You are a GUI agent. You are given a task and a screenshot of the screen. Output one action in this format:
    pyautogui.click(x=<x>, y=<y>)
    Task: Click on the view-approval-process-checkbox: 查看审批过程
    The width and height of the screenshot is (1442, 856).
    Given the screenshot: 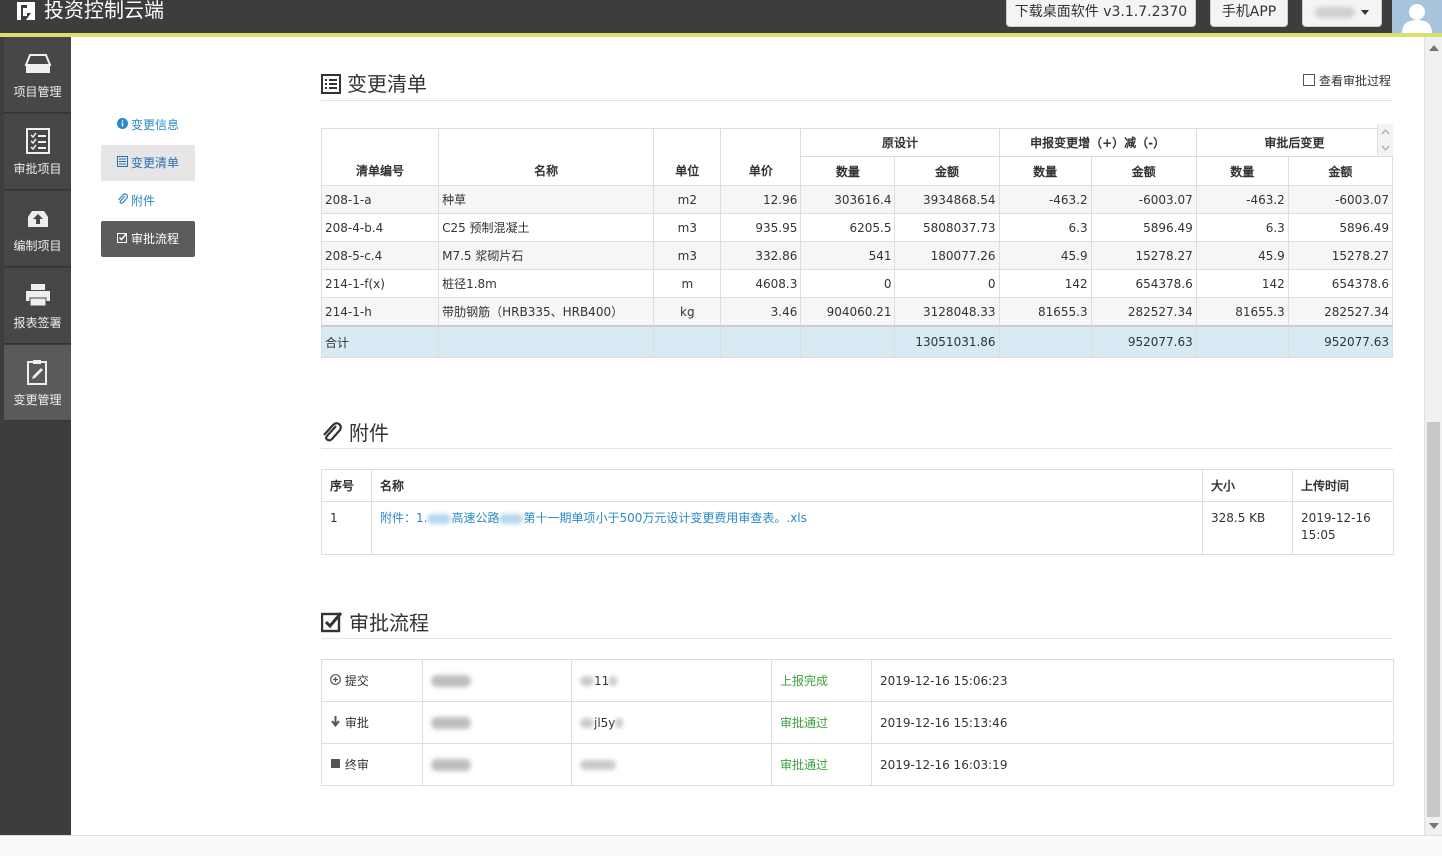 What is the action you would take?
    pyautogui.click(x=1347, y=80)
    